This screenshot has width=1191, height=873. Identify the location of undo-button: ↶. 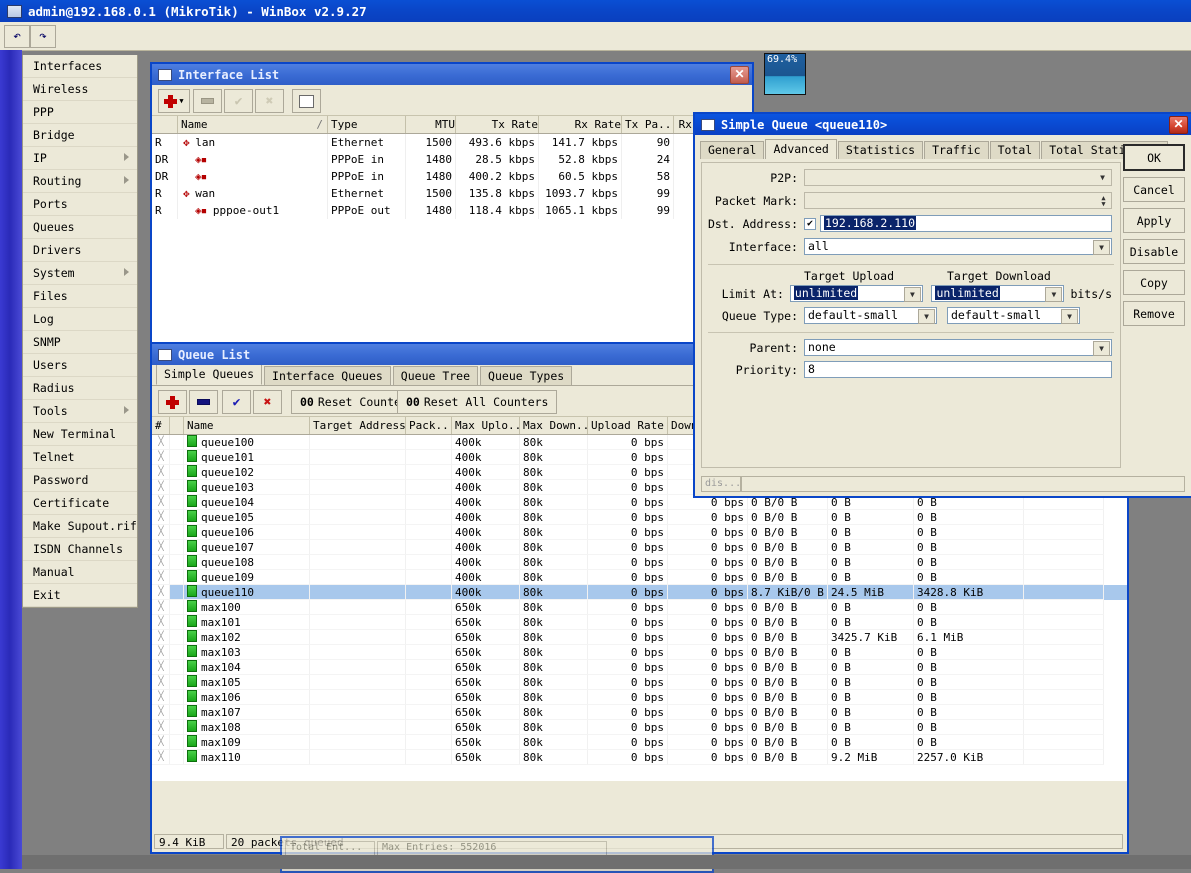
(17, 36).